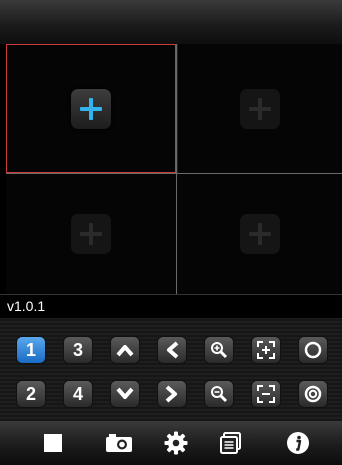  I want to click on channel-3-button: 3, so click(78, 350).